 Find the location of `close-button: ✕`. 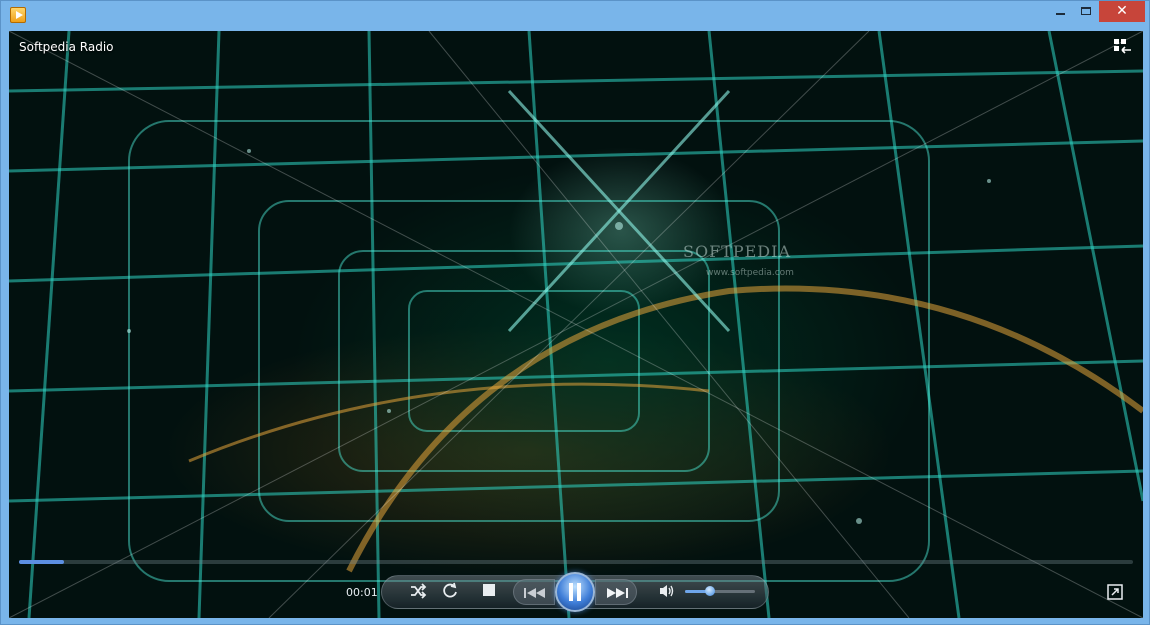

close-button: ✕ is located at coordinates (1122, 11).